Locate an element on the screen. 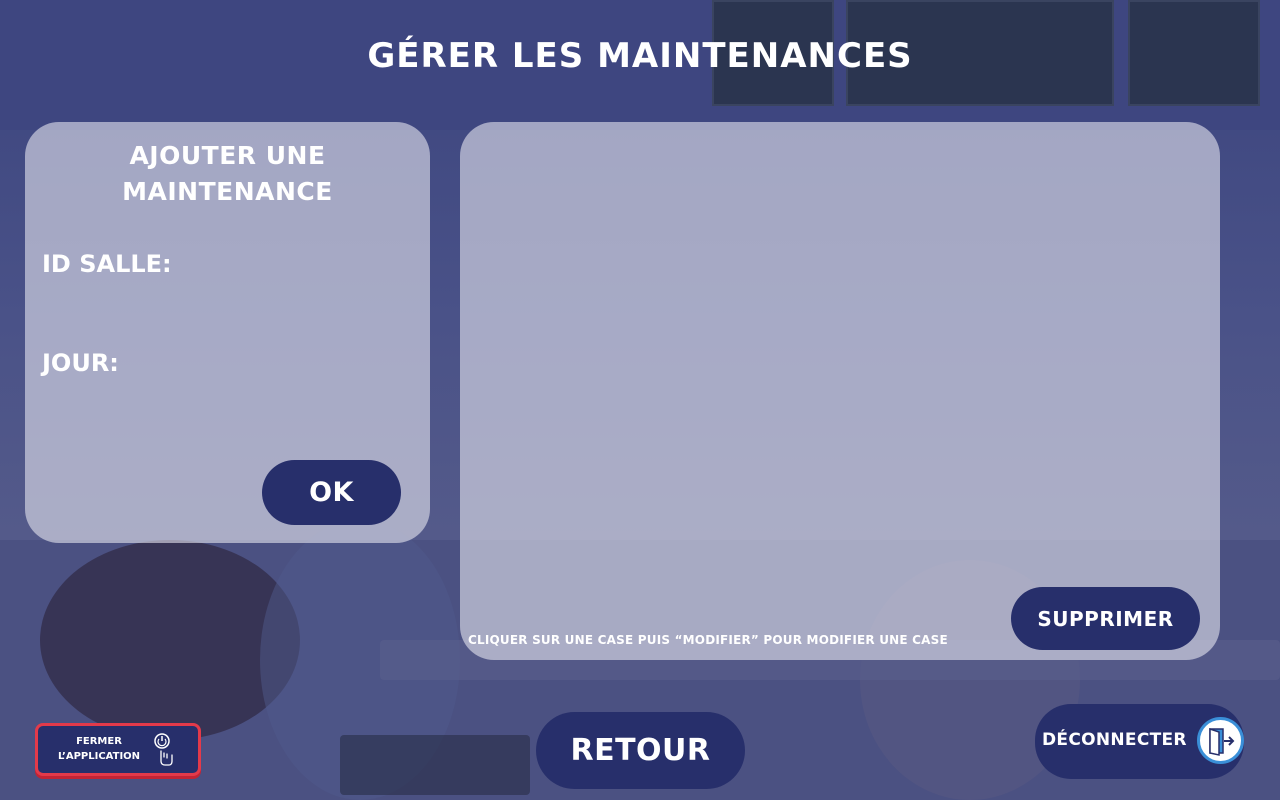 Image resolution: width=1280 pixels, height=800 pixels. jour-label: JOUR: is located at coordinates (80, 363).